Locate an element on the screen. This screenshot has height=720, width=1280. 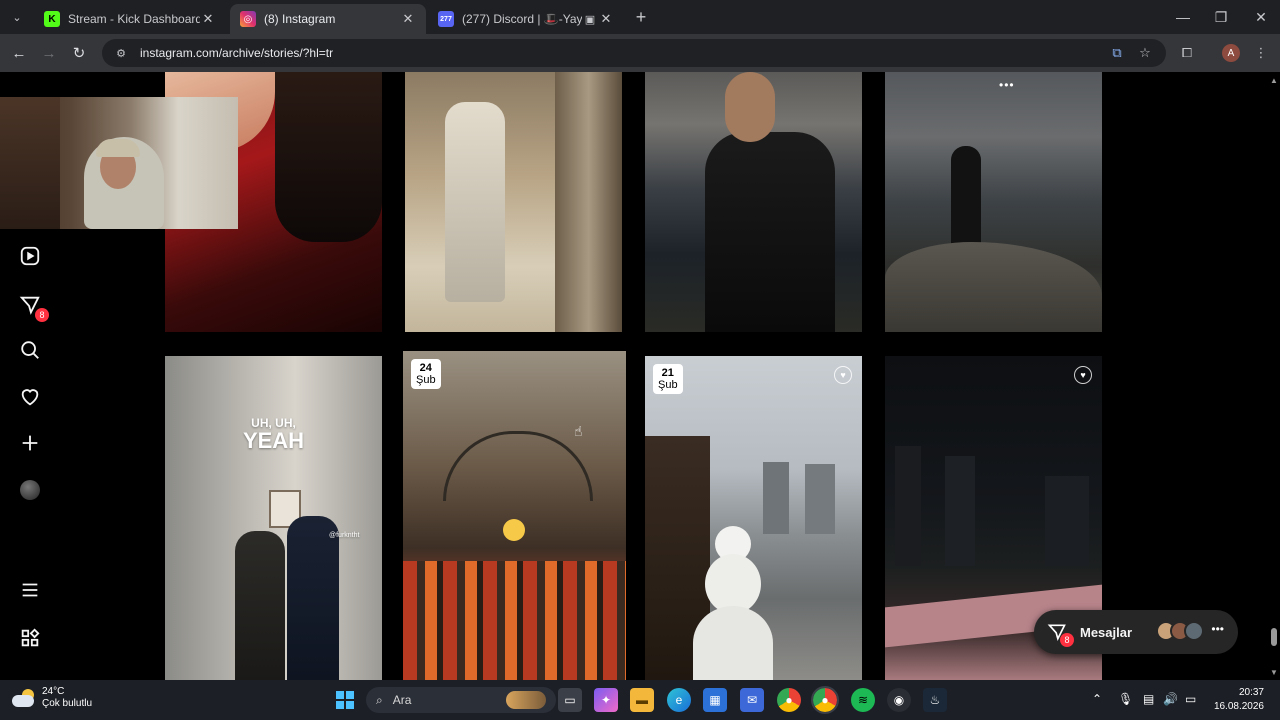
story-date-day: 24 is located at coordinates (425, 368).